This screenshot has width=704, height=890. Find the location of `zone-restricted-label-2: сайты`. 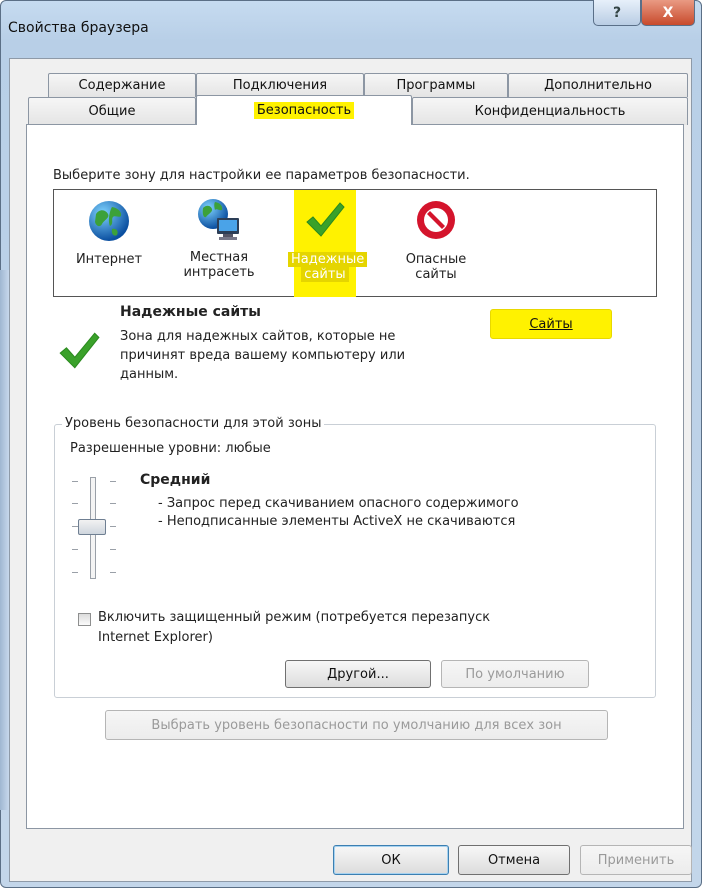

zone-restricted-label-2: сайты is located at coordinates (436, 274).